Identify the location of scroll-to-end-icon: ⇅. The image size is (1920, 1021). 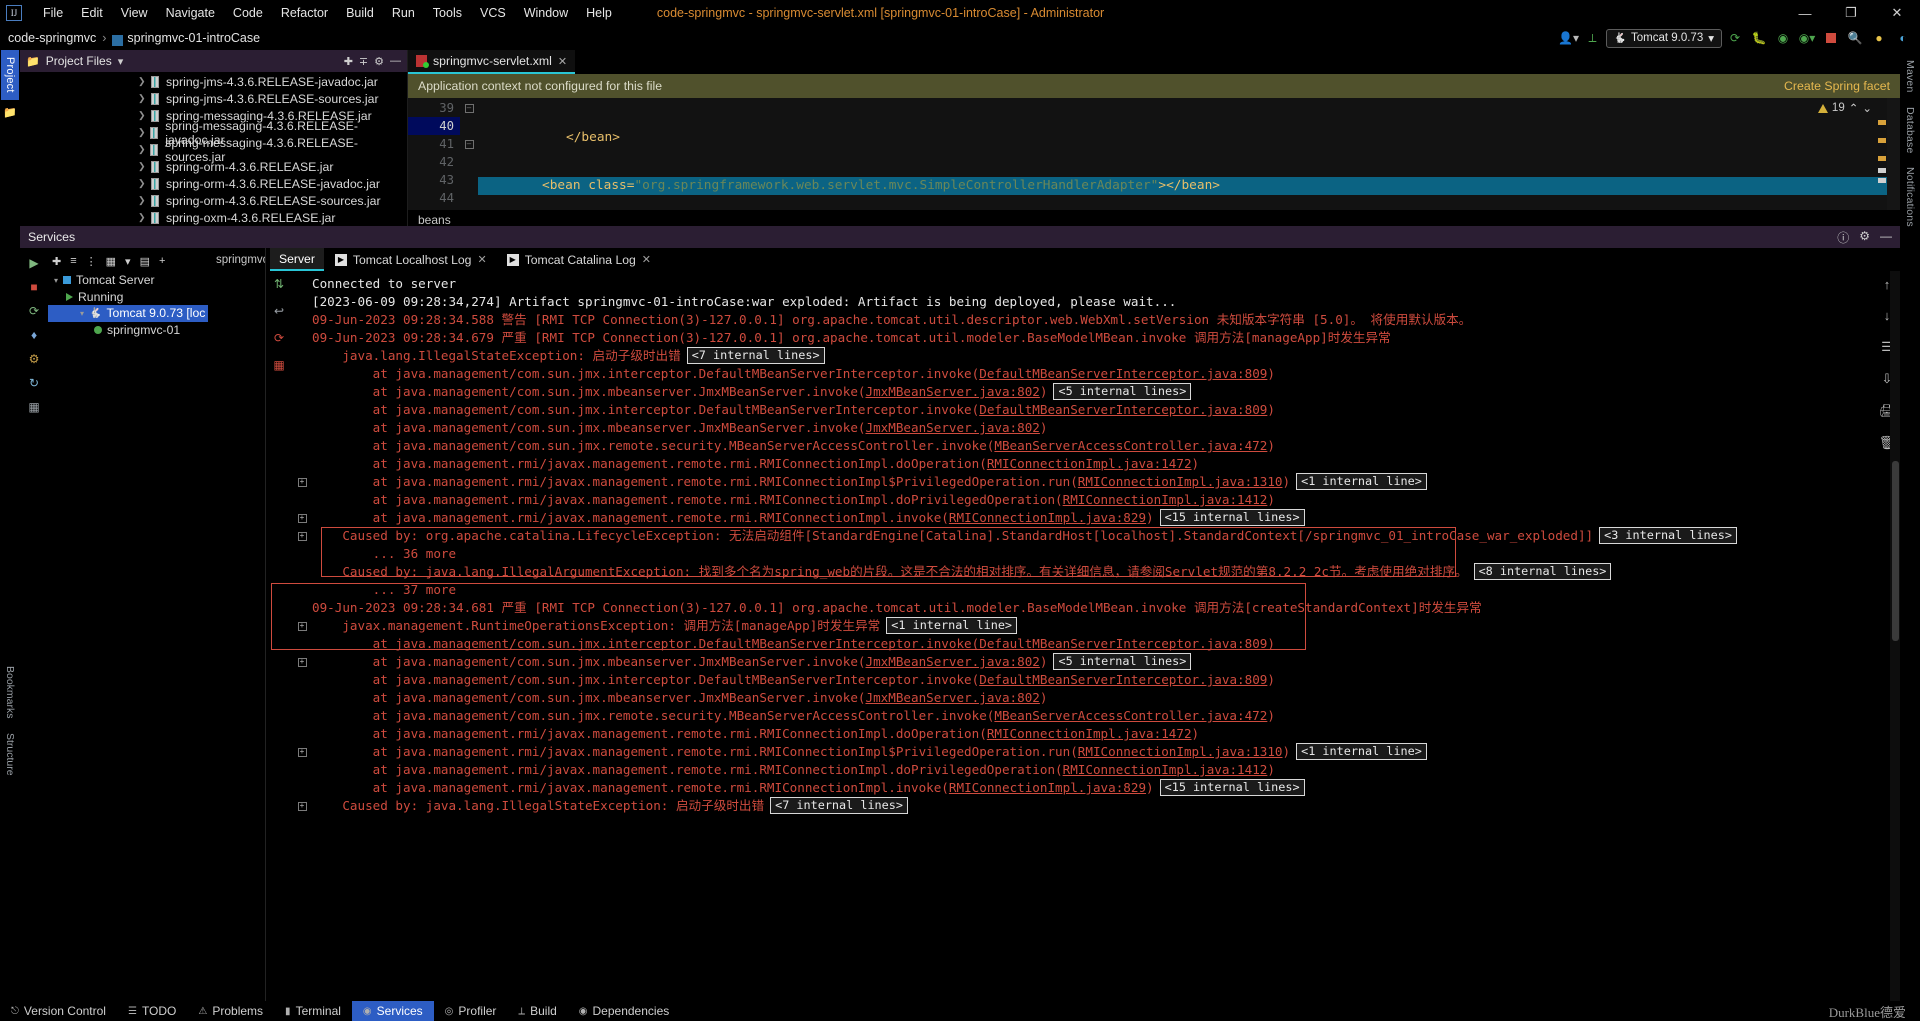
(279, 284).